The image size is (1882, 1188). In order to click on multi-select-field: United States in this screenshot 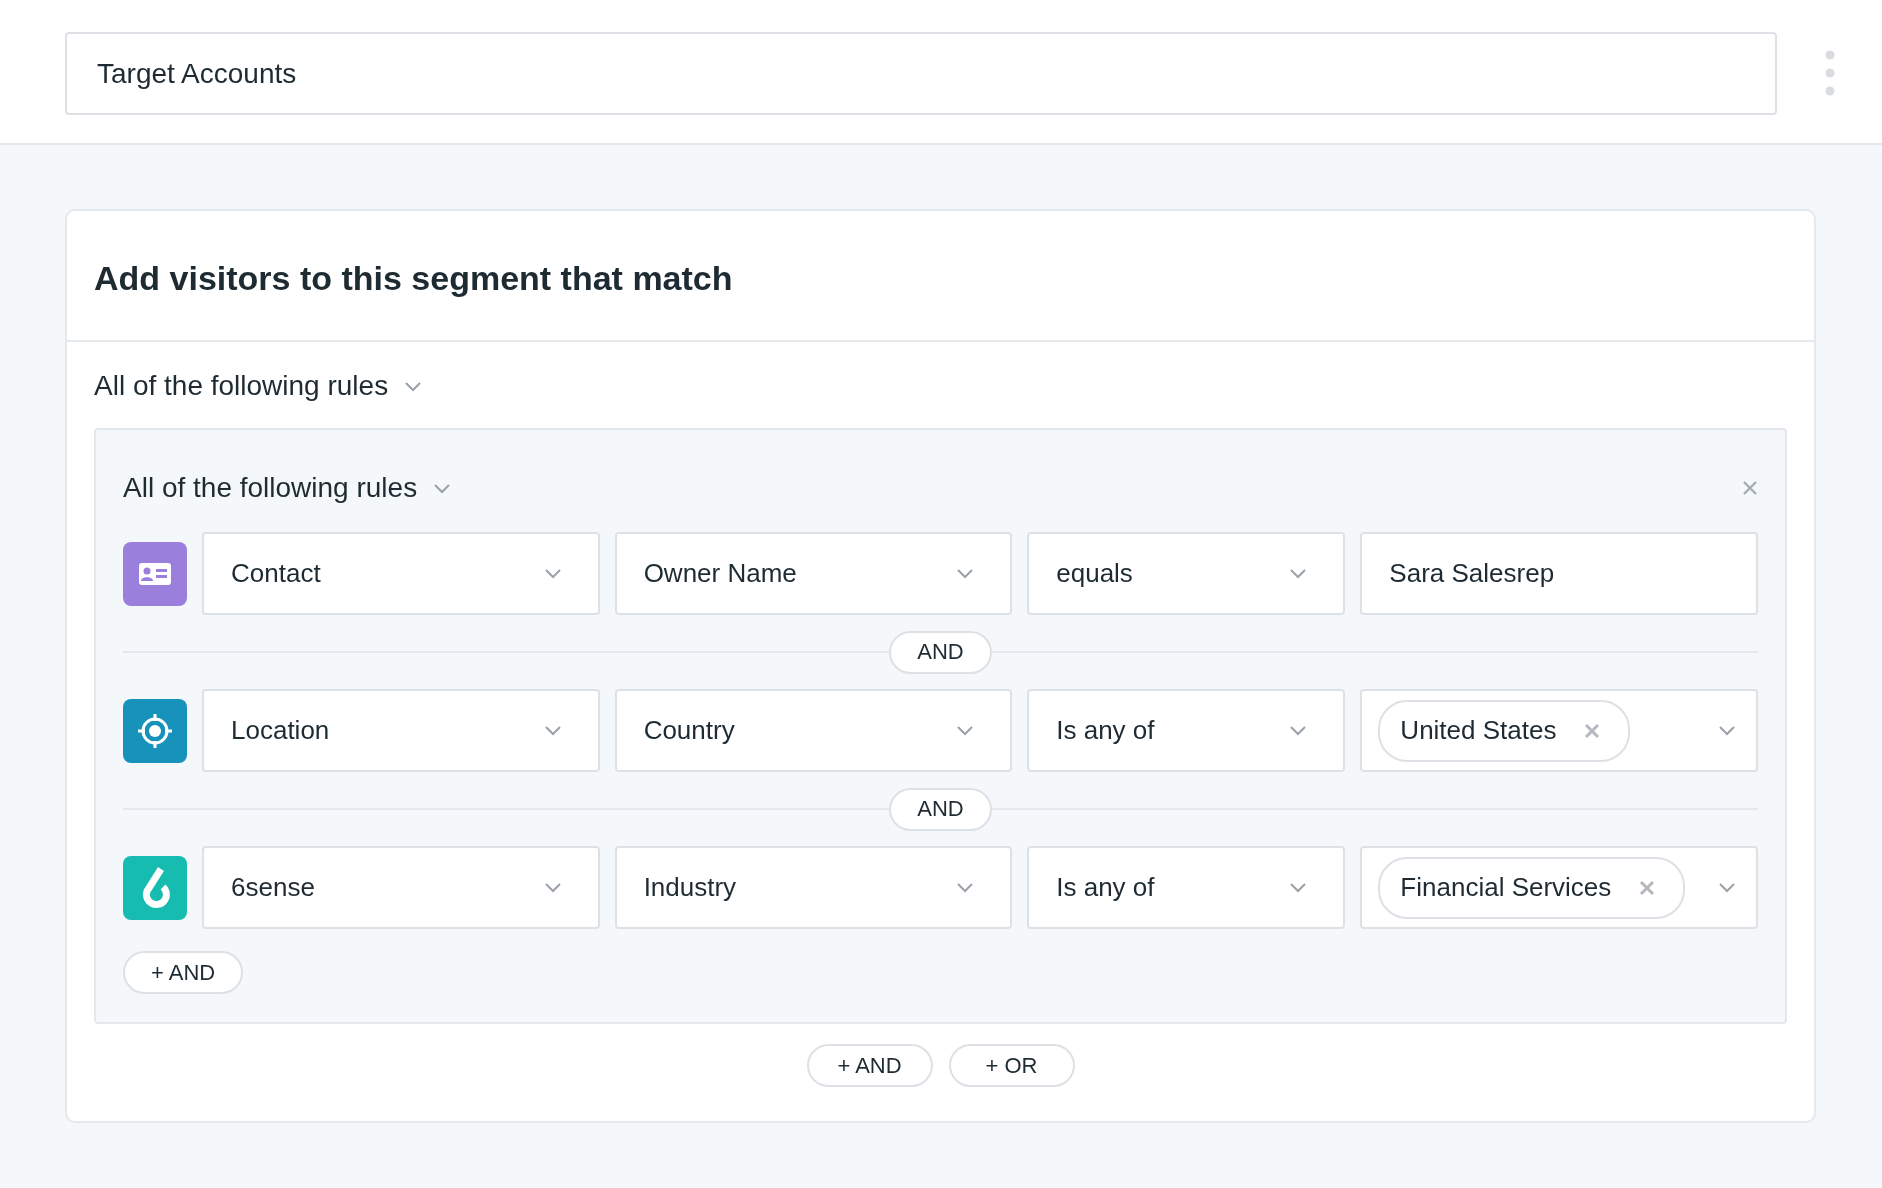, I will do `click(1559, 730)`.